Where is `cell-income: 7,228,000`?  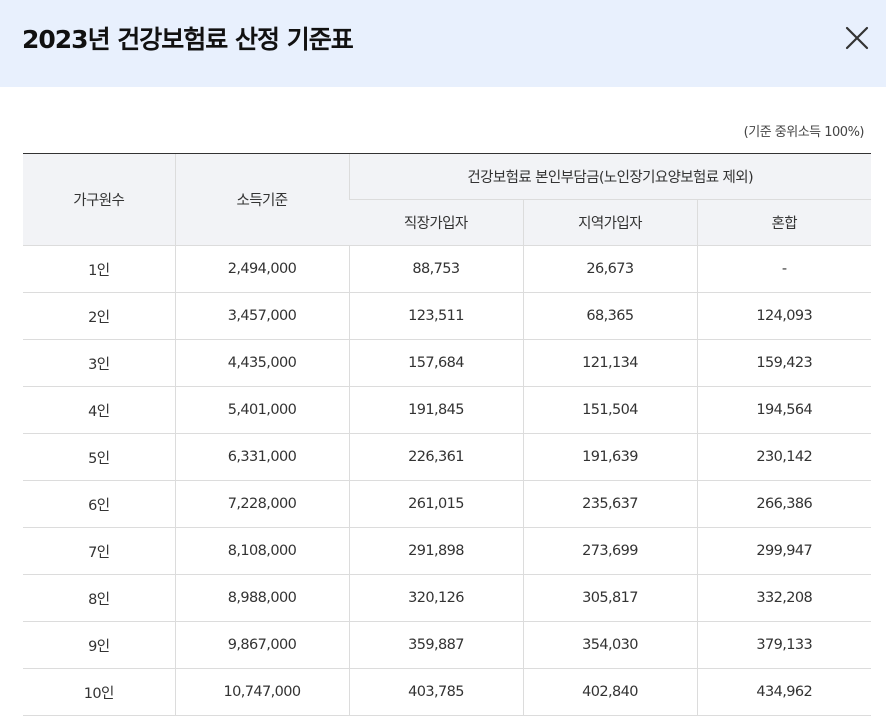
cell-income: 7,228,000 is located at coordinates (261, 504).